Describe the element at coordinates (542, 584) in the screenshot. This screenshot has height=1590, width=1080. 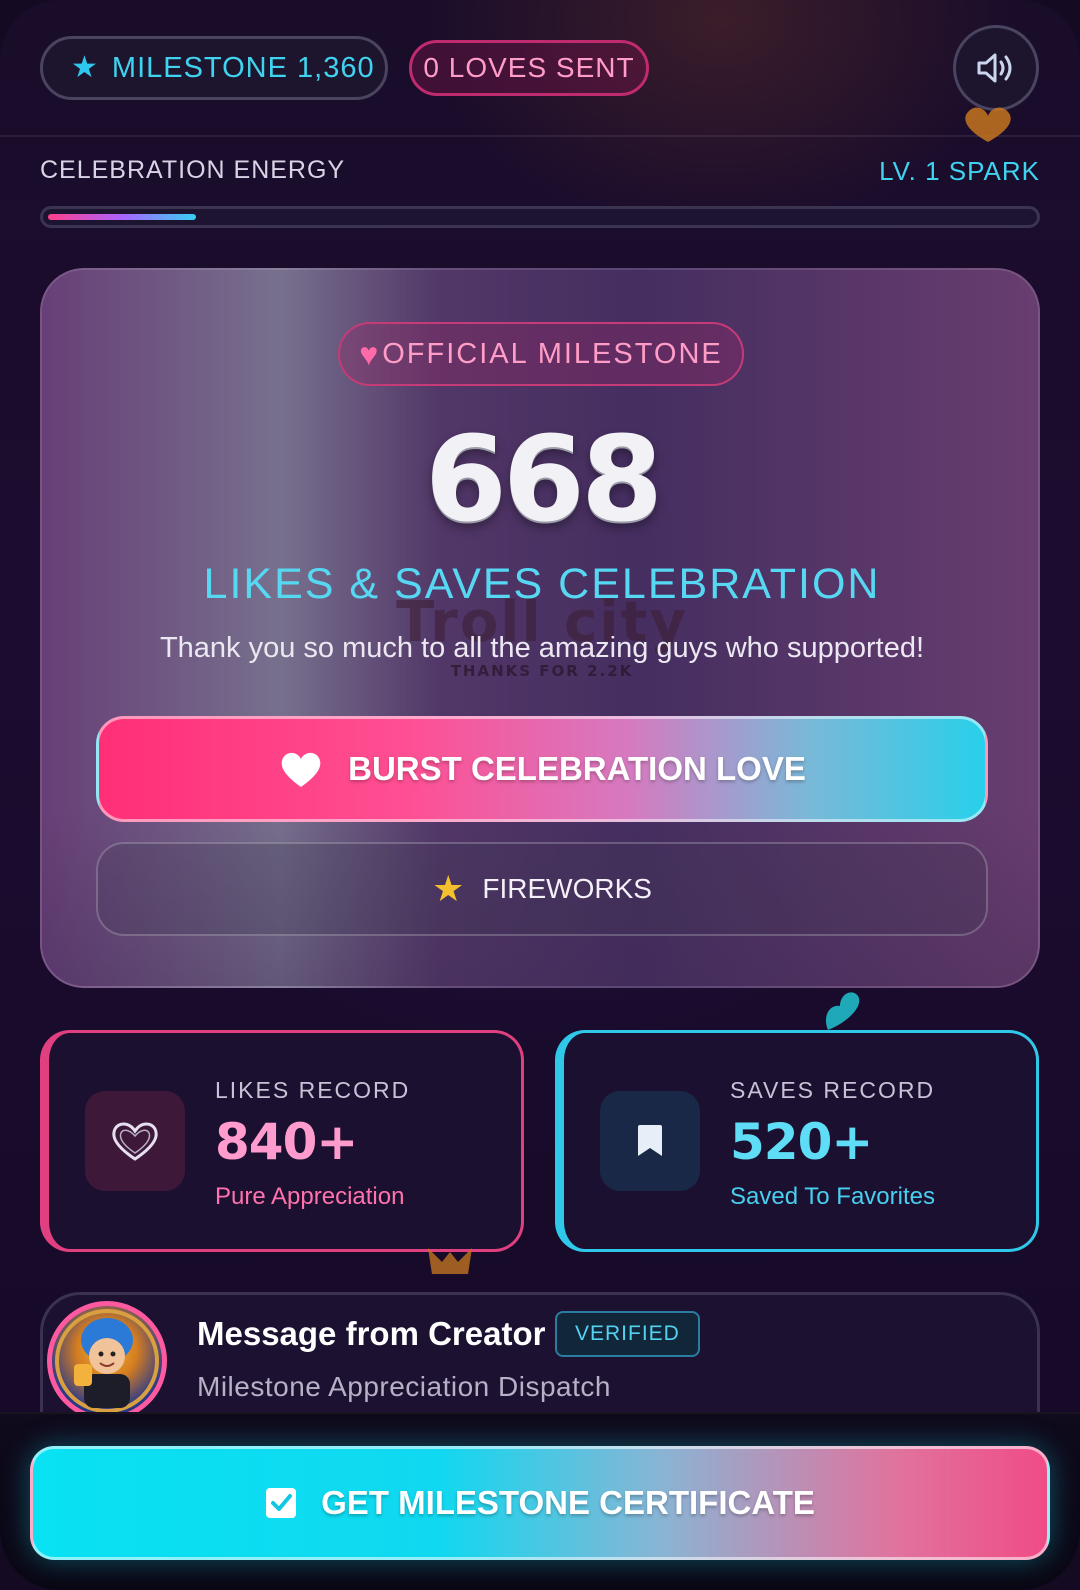
I see `celebration-title: LIKES & SAVES CELEBRATION` at that location.